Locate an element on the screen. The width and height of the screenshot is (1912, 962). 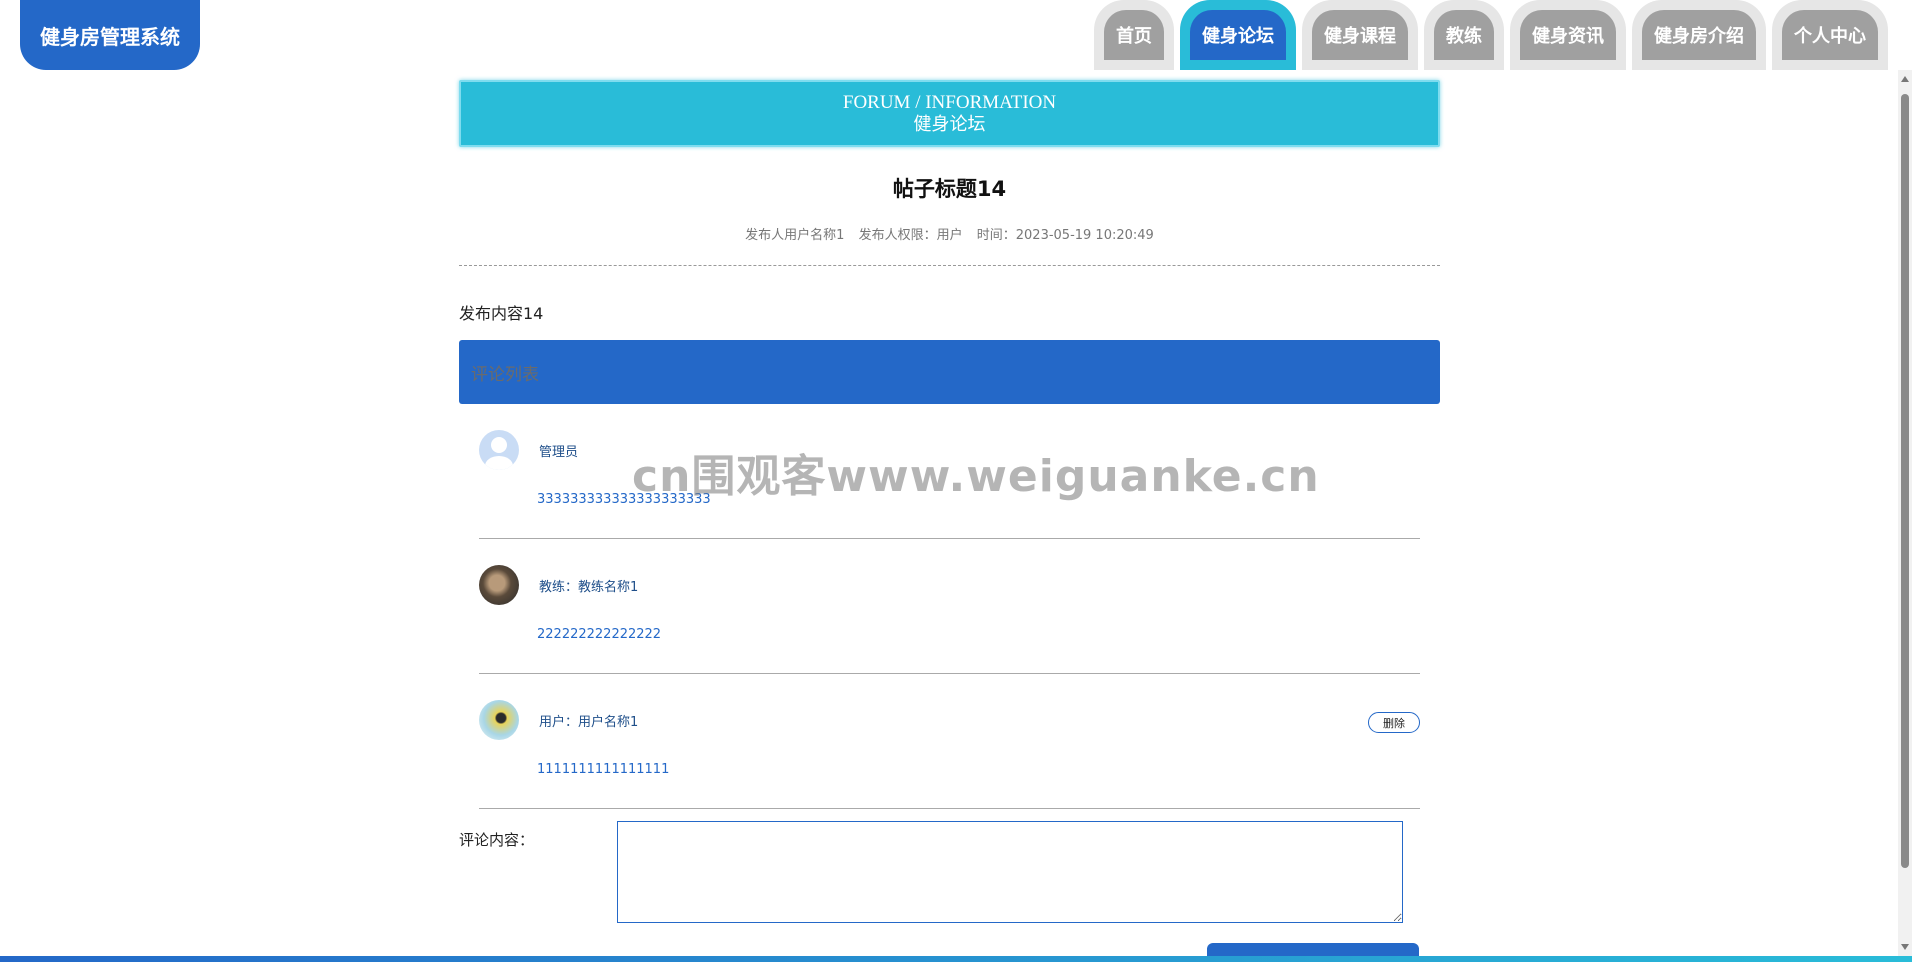
nav-coach-label: 教练 is located at coordinates (1464, 35).